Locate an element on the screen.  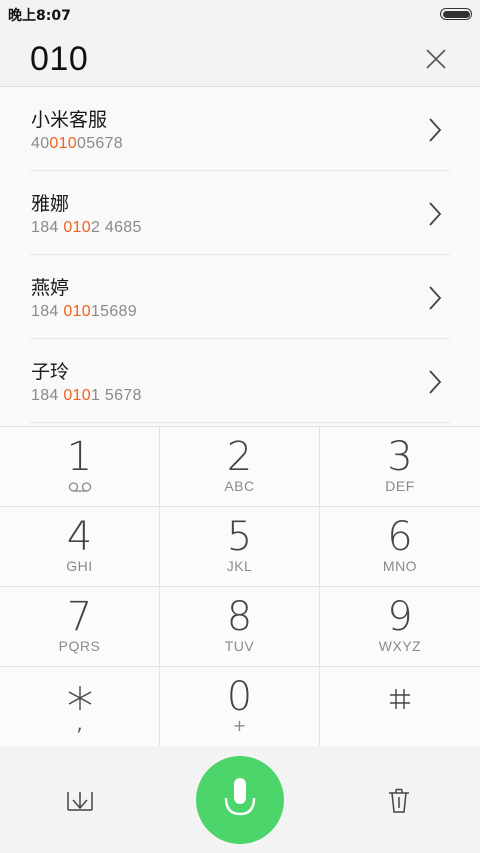
contact-number: 184 0101 5678 is located at coordinates (86, 395).